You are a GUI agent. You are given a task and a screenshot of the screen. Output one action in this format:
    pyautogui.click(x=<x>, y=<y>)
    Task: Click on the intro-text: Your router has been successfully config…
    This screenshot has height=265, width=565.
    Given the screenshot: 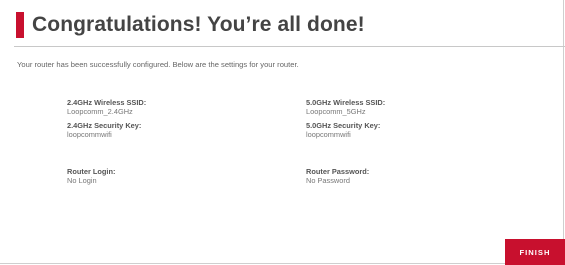 What is the action you would take?
    pyautogui.click(x=158, y=64)
    